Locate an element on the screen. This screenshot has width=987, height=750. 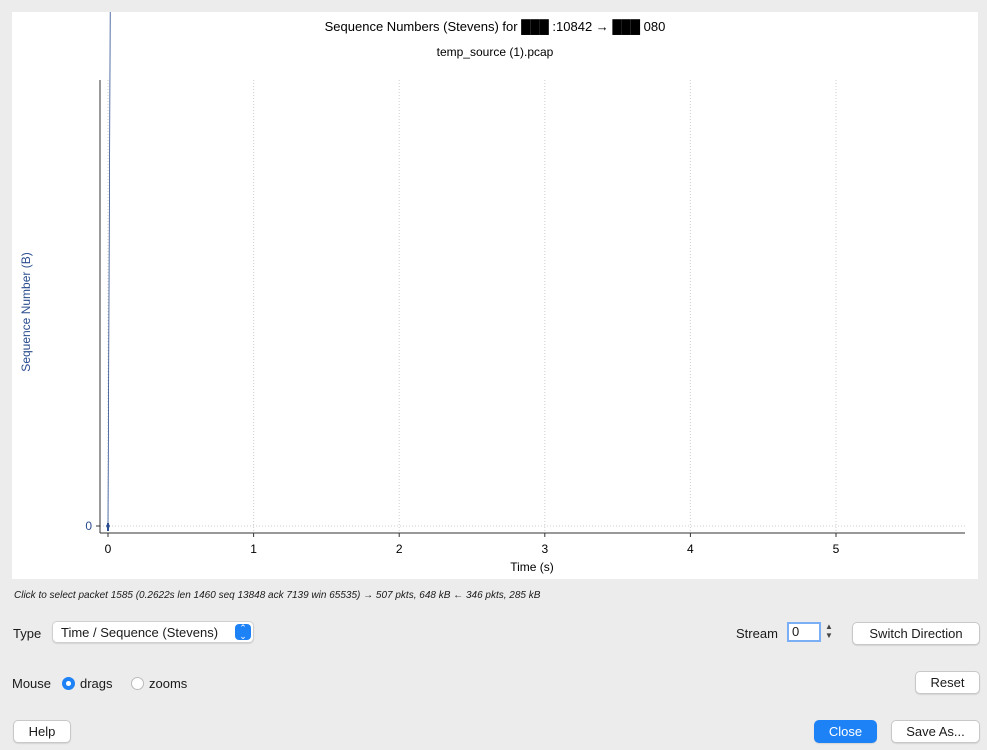
chart-subtitle: temp_source (1).pcap is located at coordinates (495, 52).